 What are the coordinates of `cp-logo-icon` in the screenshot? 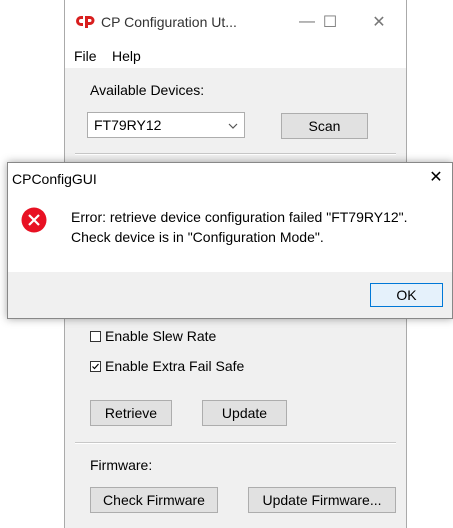 It's located at (85, 22).